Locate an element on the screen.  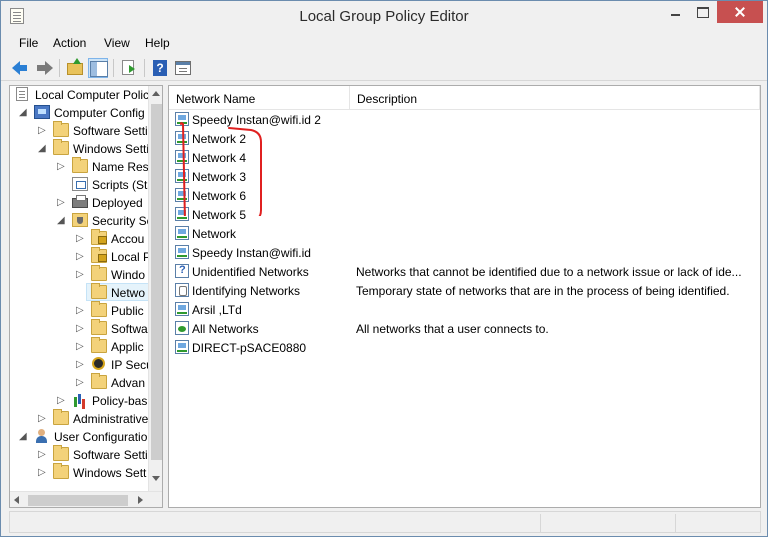
tree-item-label: Local Computer Polic is located at coordinates (92, 95).